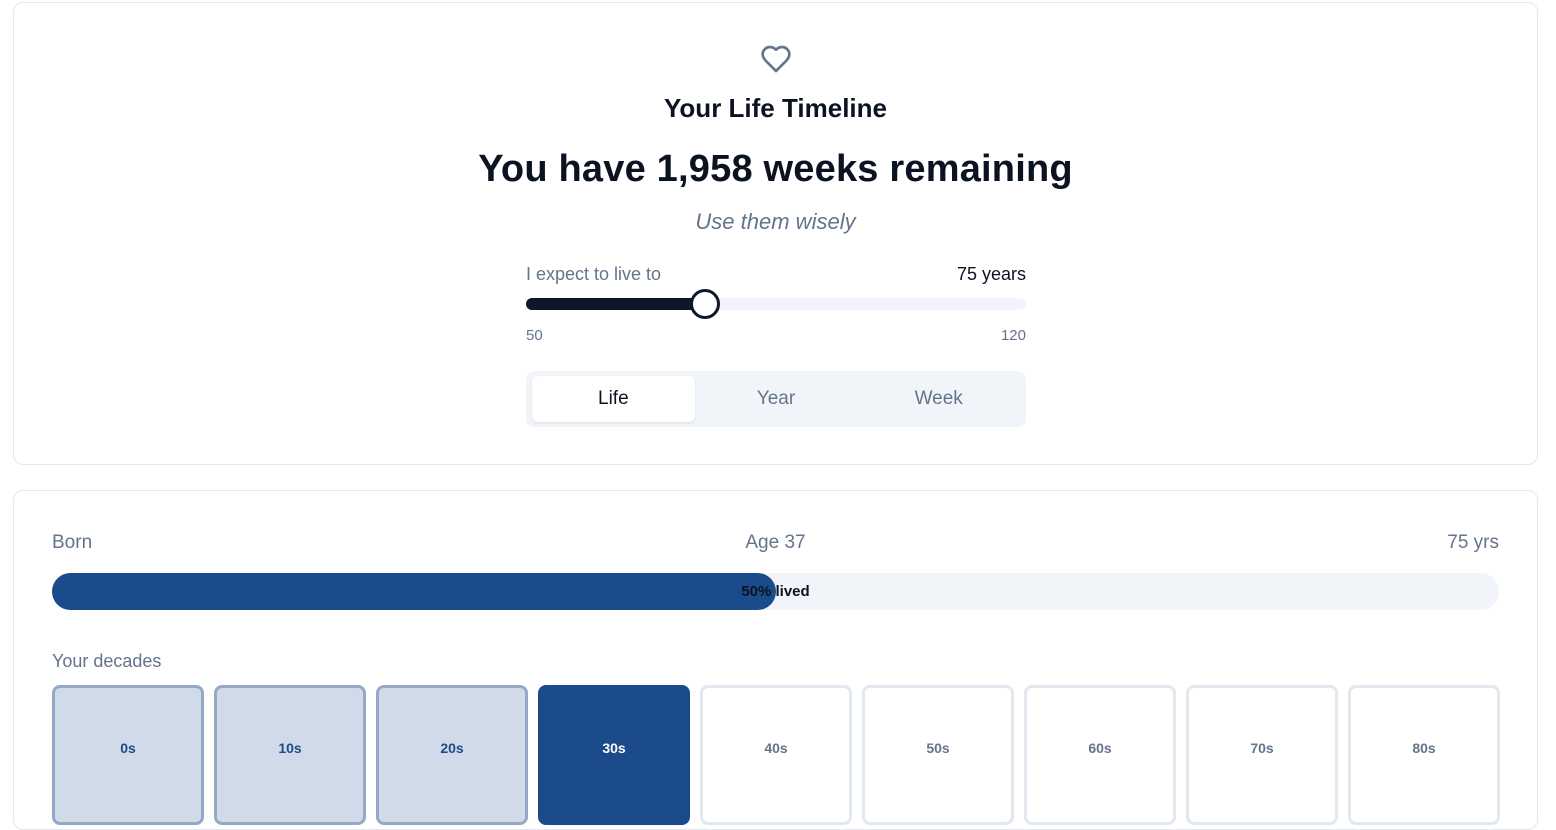 This screenshot has width=1556, height=830. What do you see at coordinates (128, 755) in the screenshot?
I see `decade-tile: 0s` at bounding box center [128, 755].